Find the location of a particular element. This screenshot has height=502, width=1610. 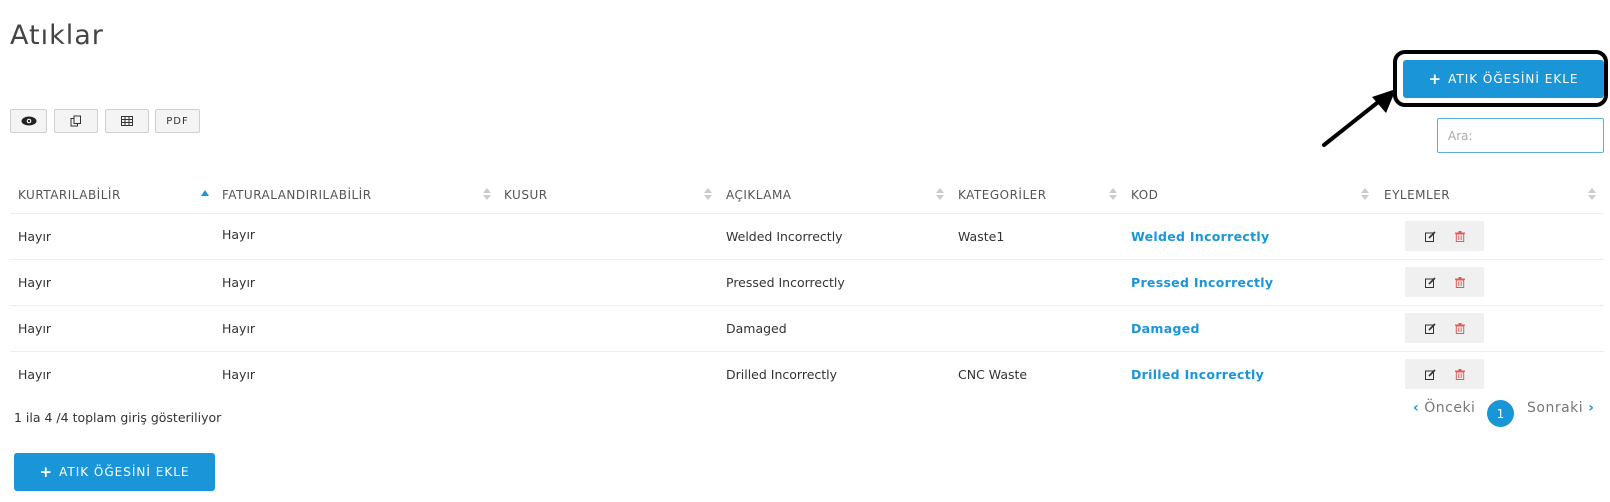

column-header-actions: EYLEMLER is located at coordinates (1417, 195).